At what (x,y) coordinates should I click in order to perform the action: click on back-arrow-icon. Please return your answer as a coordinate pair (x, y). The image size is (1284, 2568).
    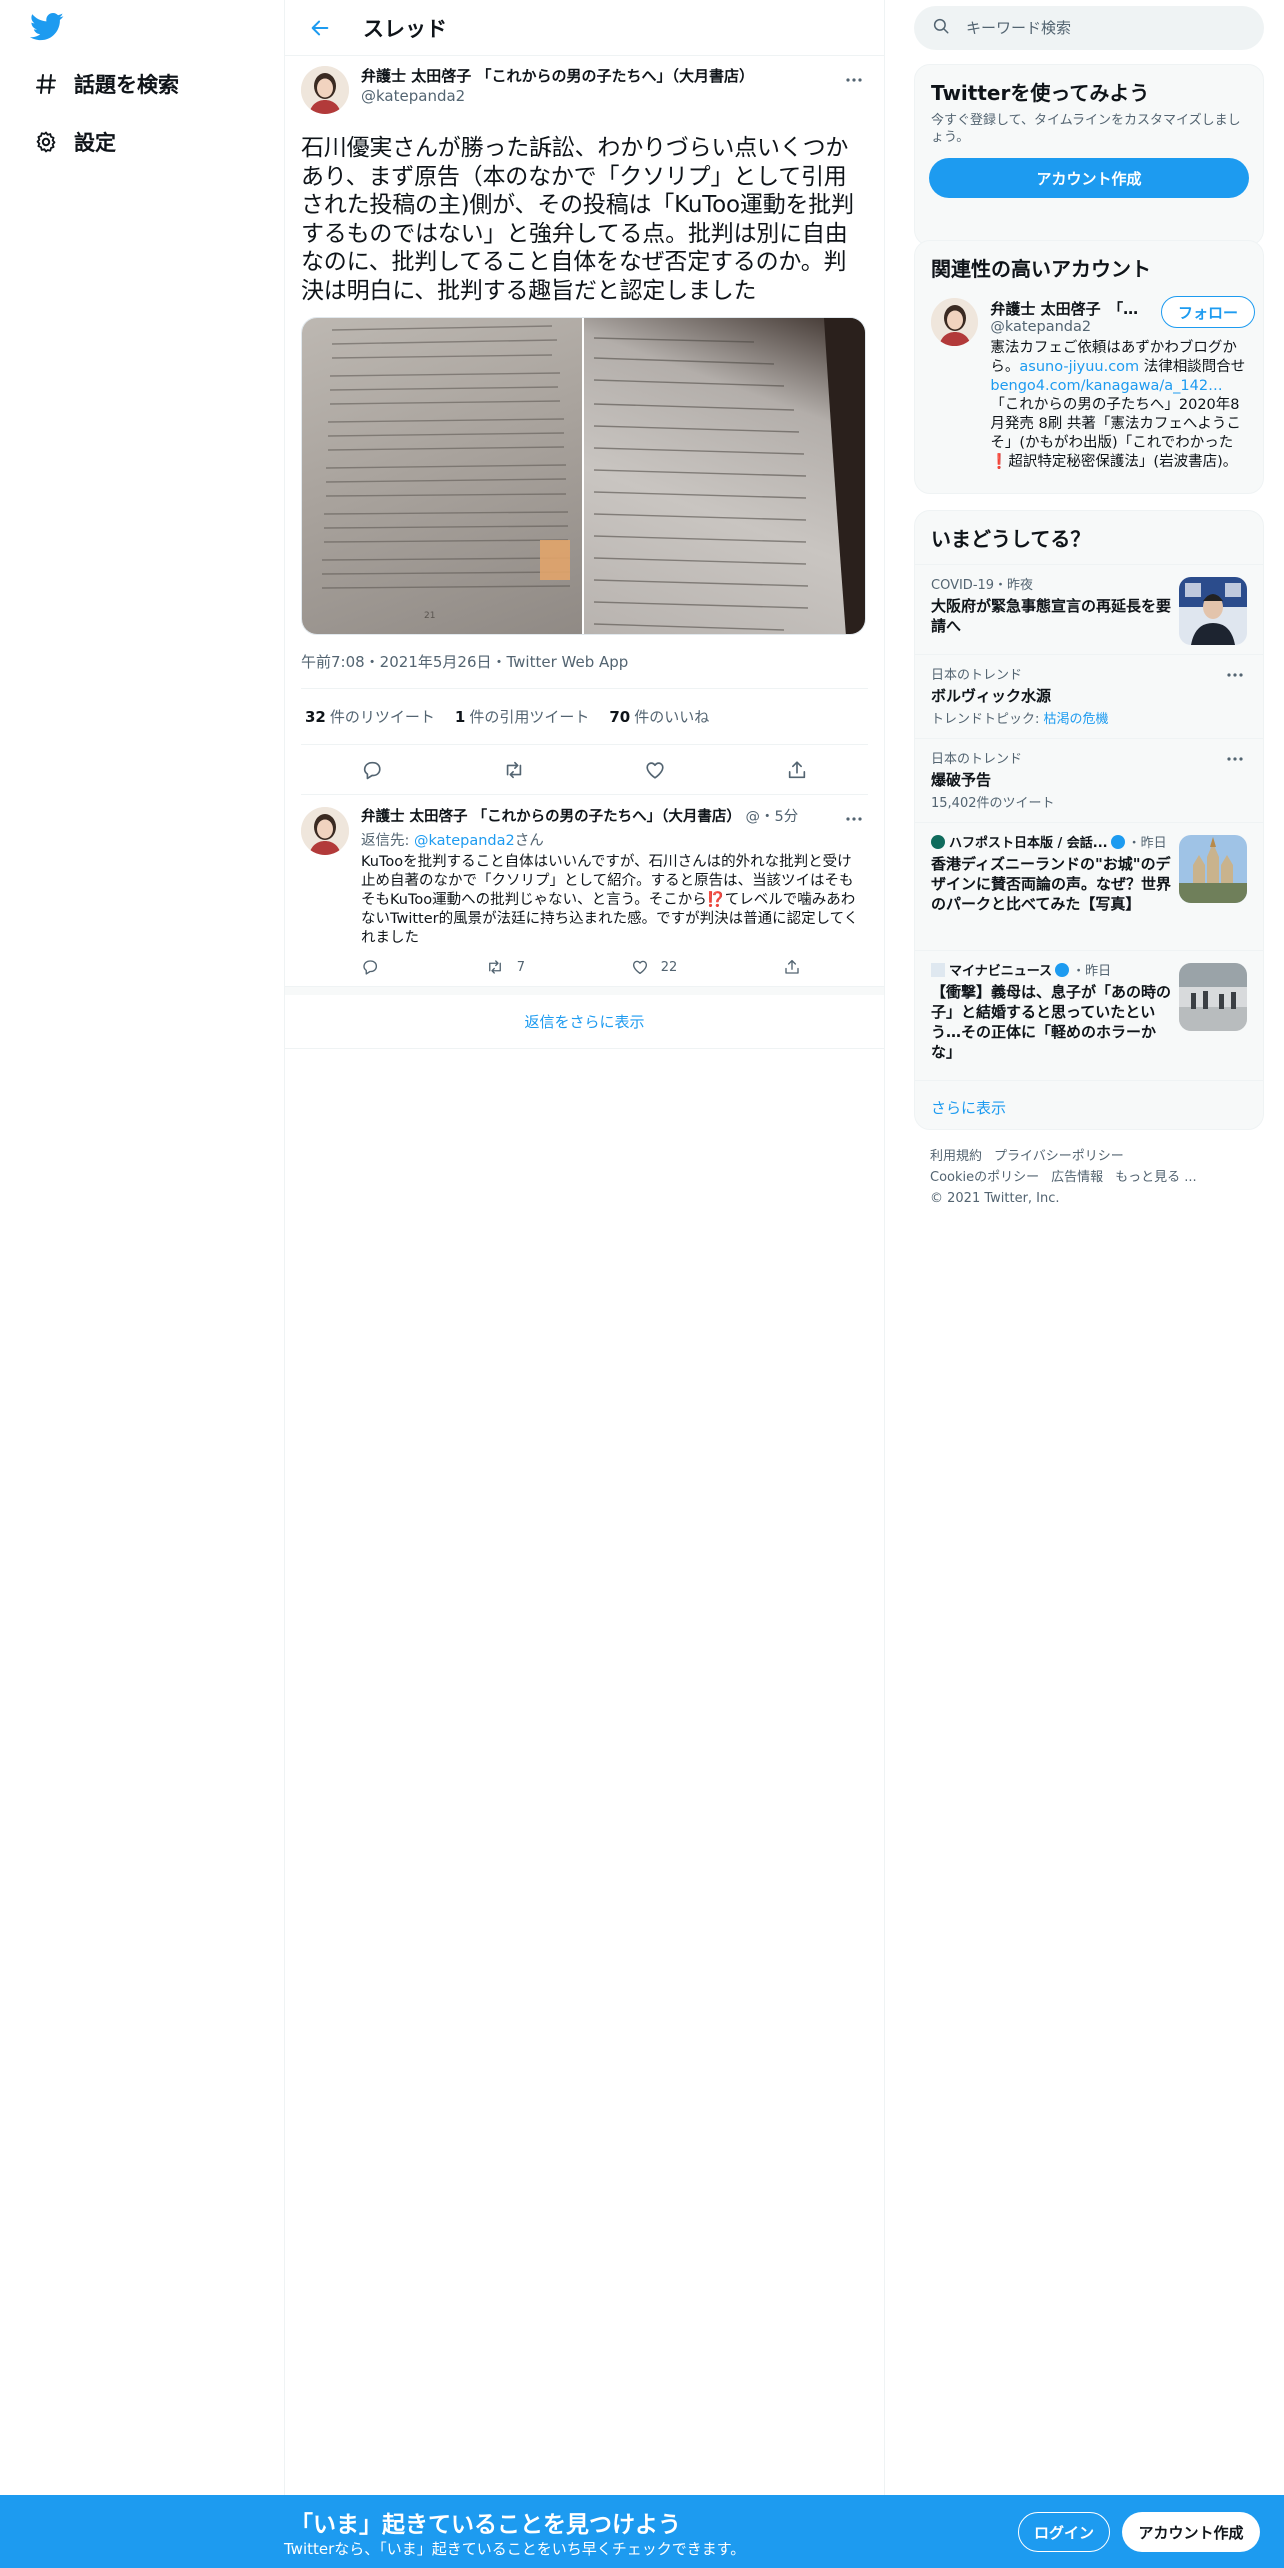
    Looking at the image, I should click on (320, 28).